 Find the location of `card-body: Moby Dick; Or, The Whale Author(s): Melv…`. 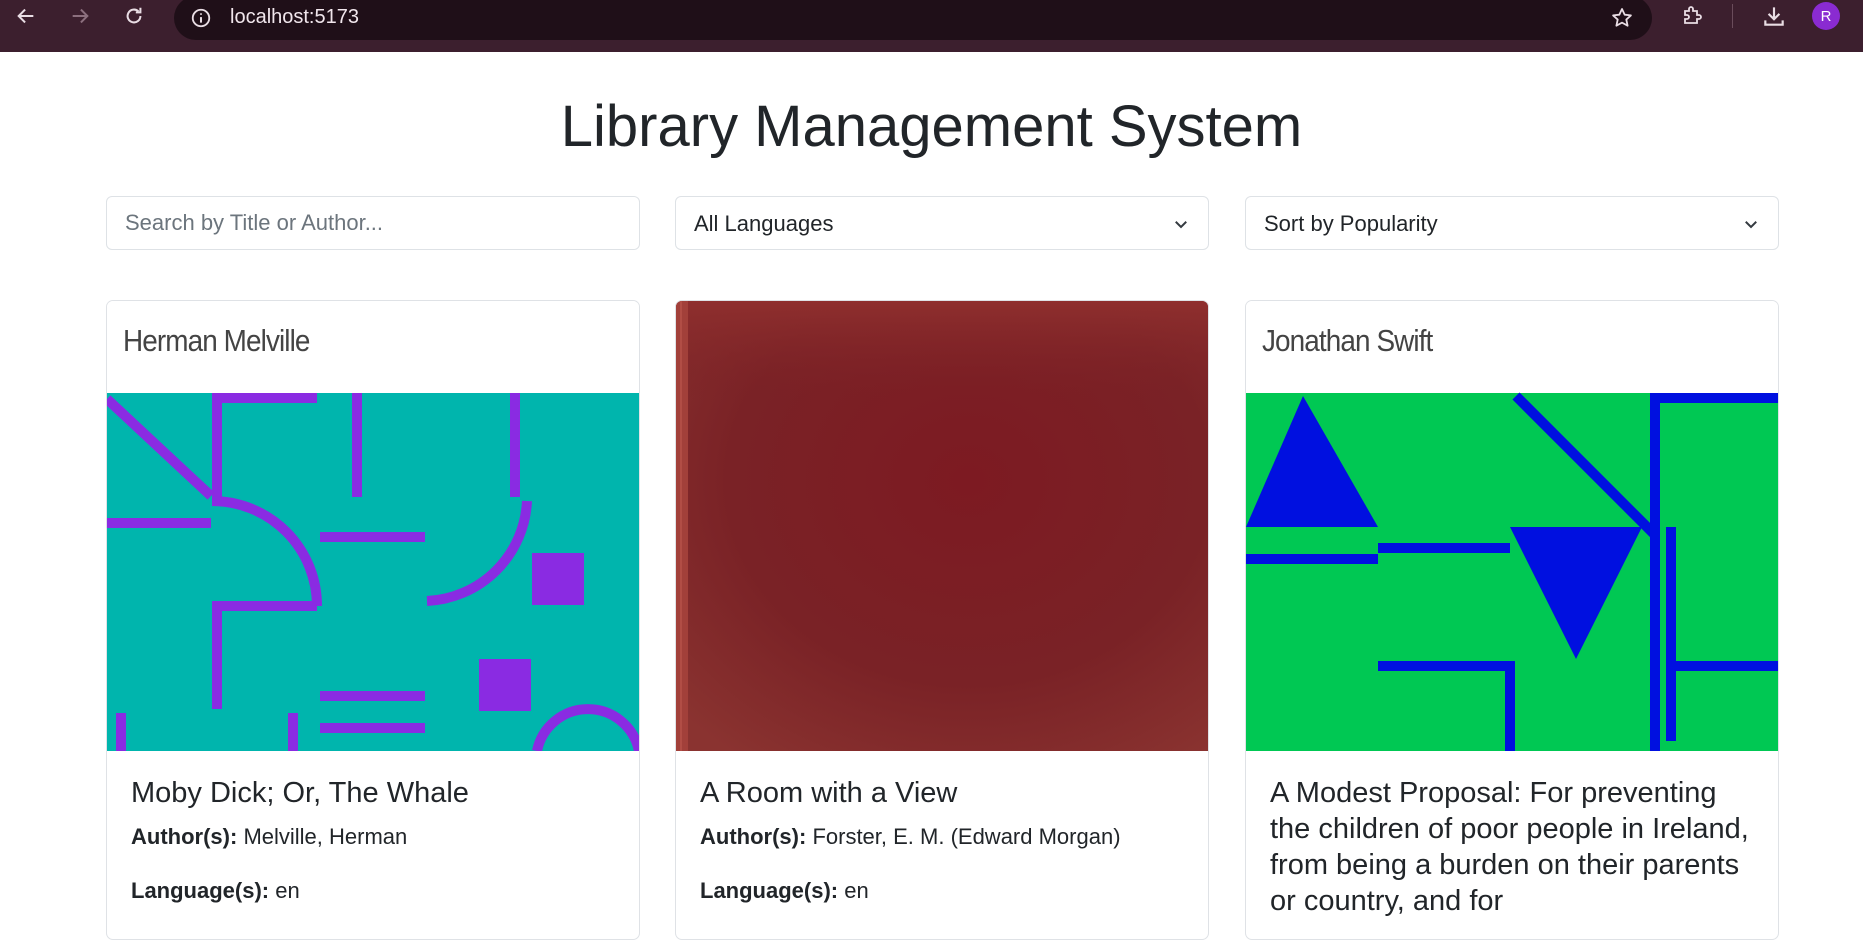

card-body: Moby Dick; Or, The Whale Author(s): Melv… is located at coordinates (375, 853).